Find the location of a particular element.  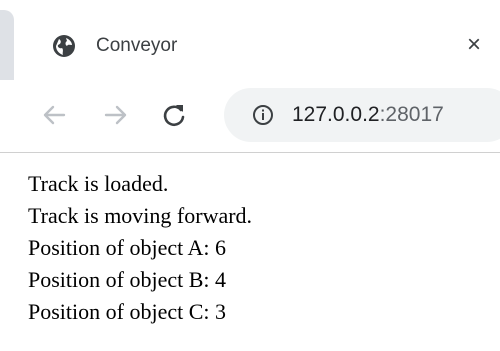

url-port: :28017 is located at coordinates (411, 114).